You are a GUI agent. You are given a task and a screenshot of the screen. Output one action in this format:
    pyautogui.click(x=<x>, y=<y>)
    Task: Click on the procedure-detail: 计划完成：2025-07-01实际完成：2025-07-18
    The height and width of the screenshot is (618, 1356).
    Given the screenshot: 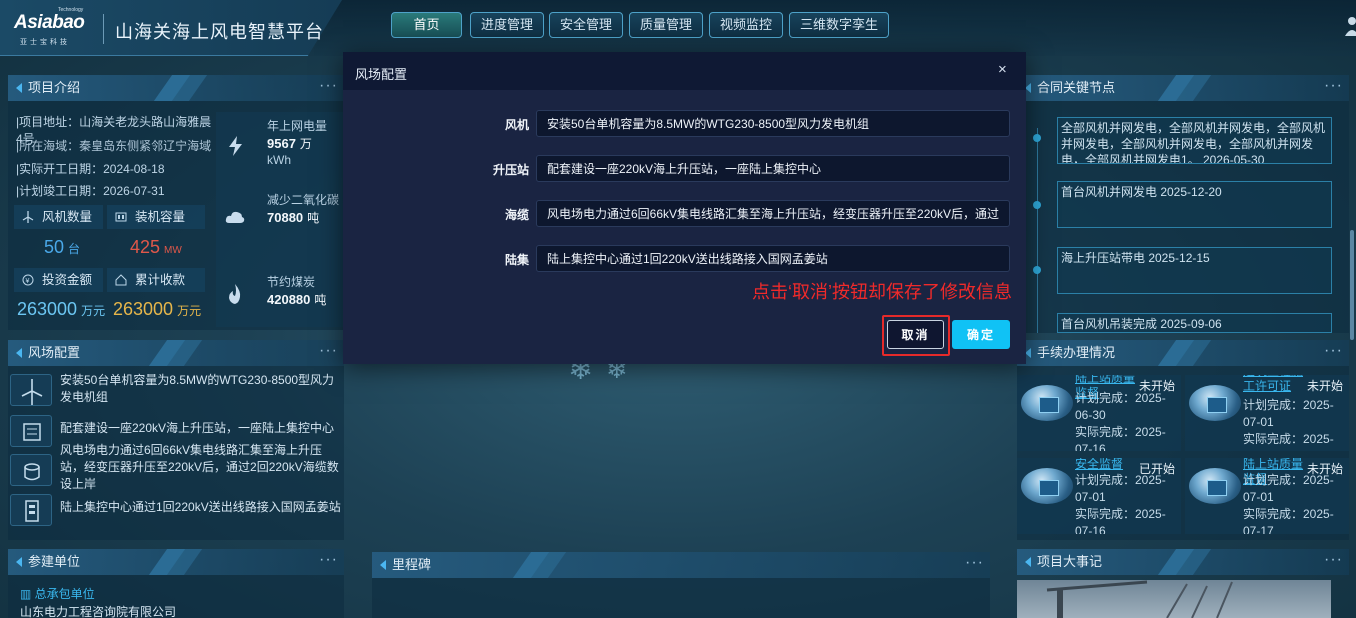 What is the action you would take?
    pyautogui.click(x=1288, y=424)
    